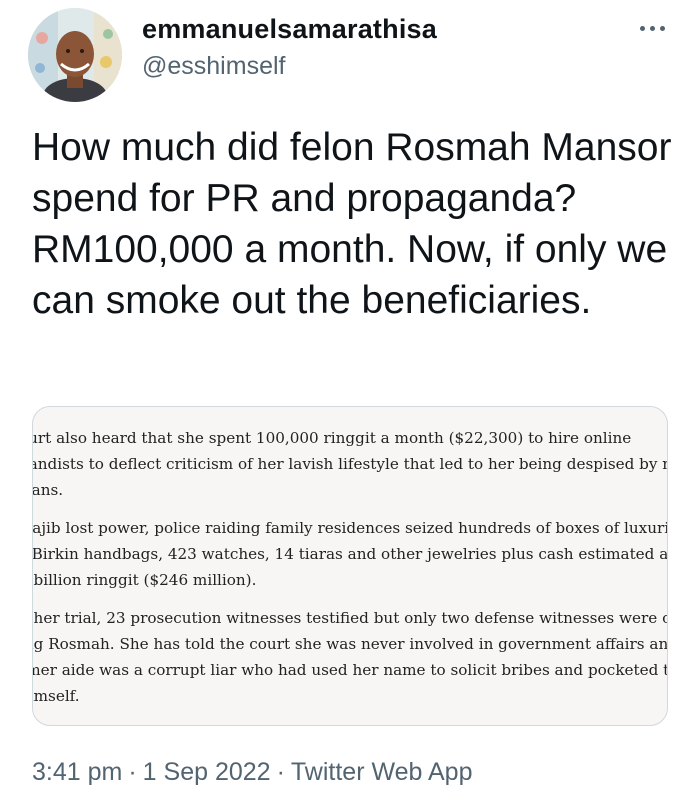 The width and height of the screenshot is (700, 807). I want to click on tweet-source: Twitter Web App, so click(382, 772).